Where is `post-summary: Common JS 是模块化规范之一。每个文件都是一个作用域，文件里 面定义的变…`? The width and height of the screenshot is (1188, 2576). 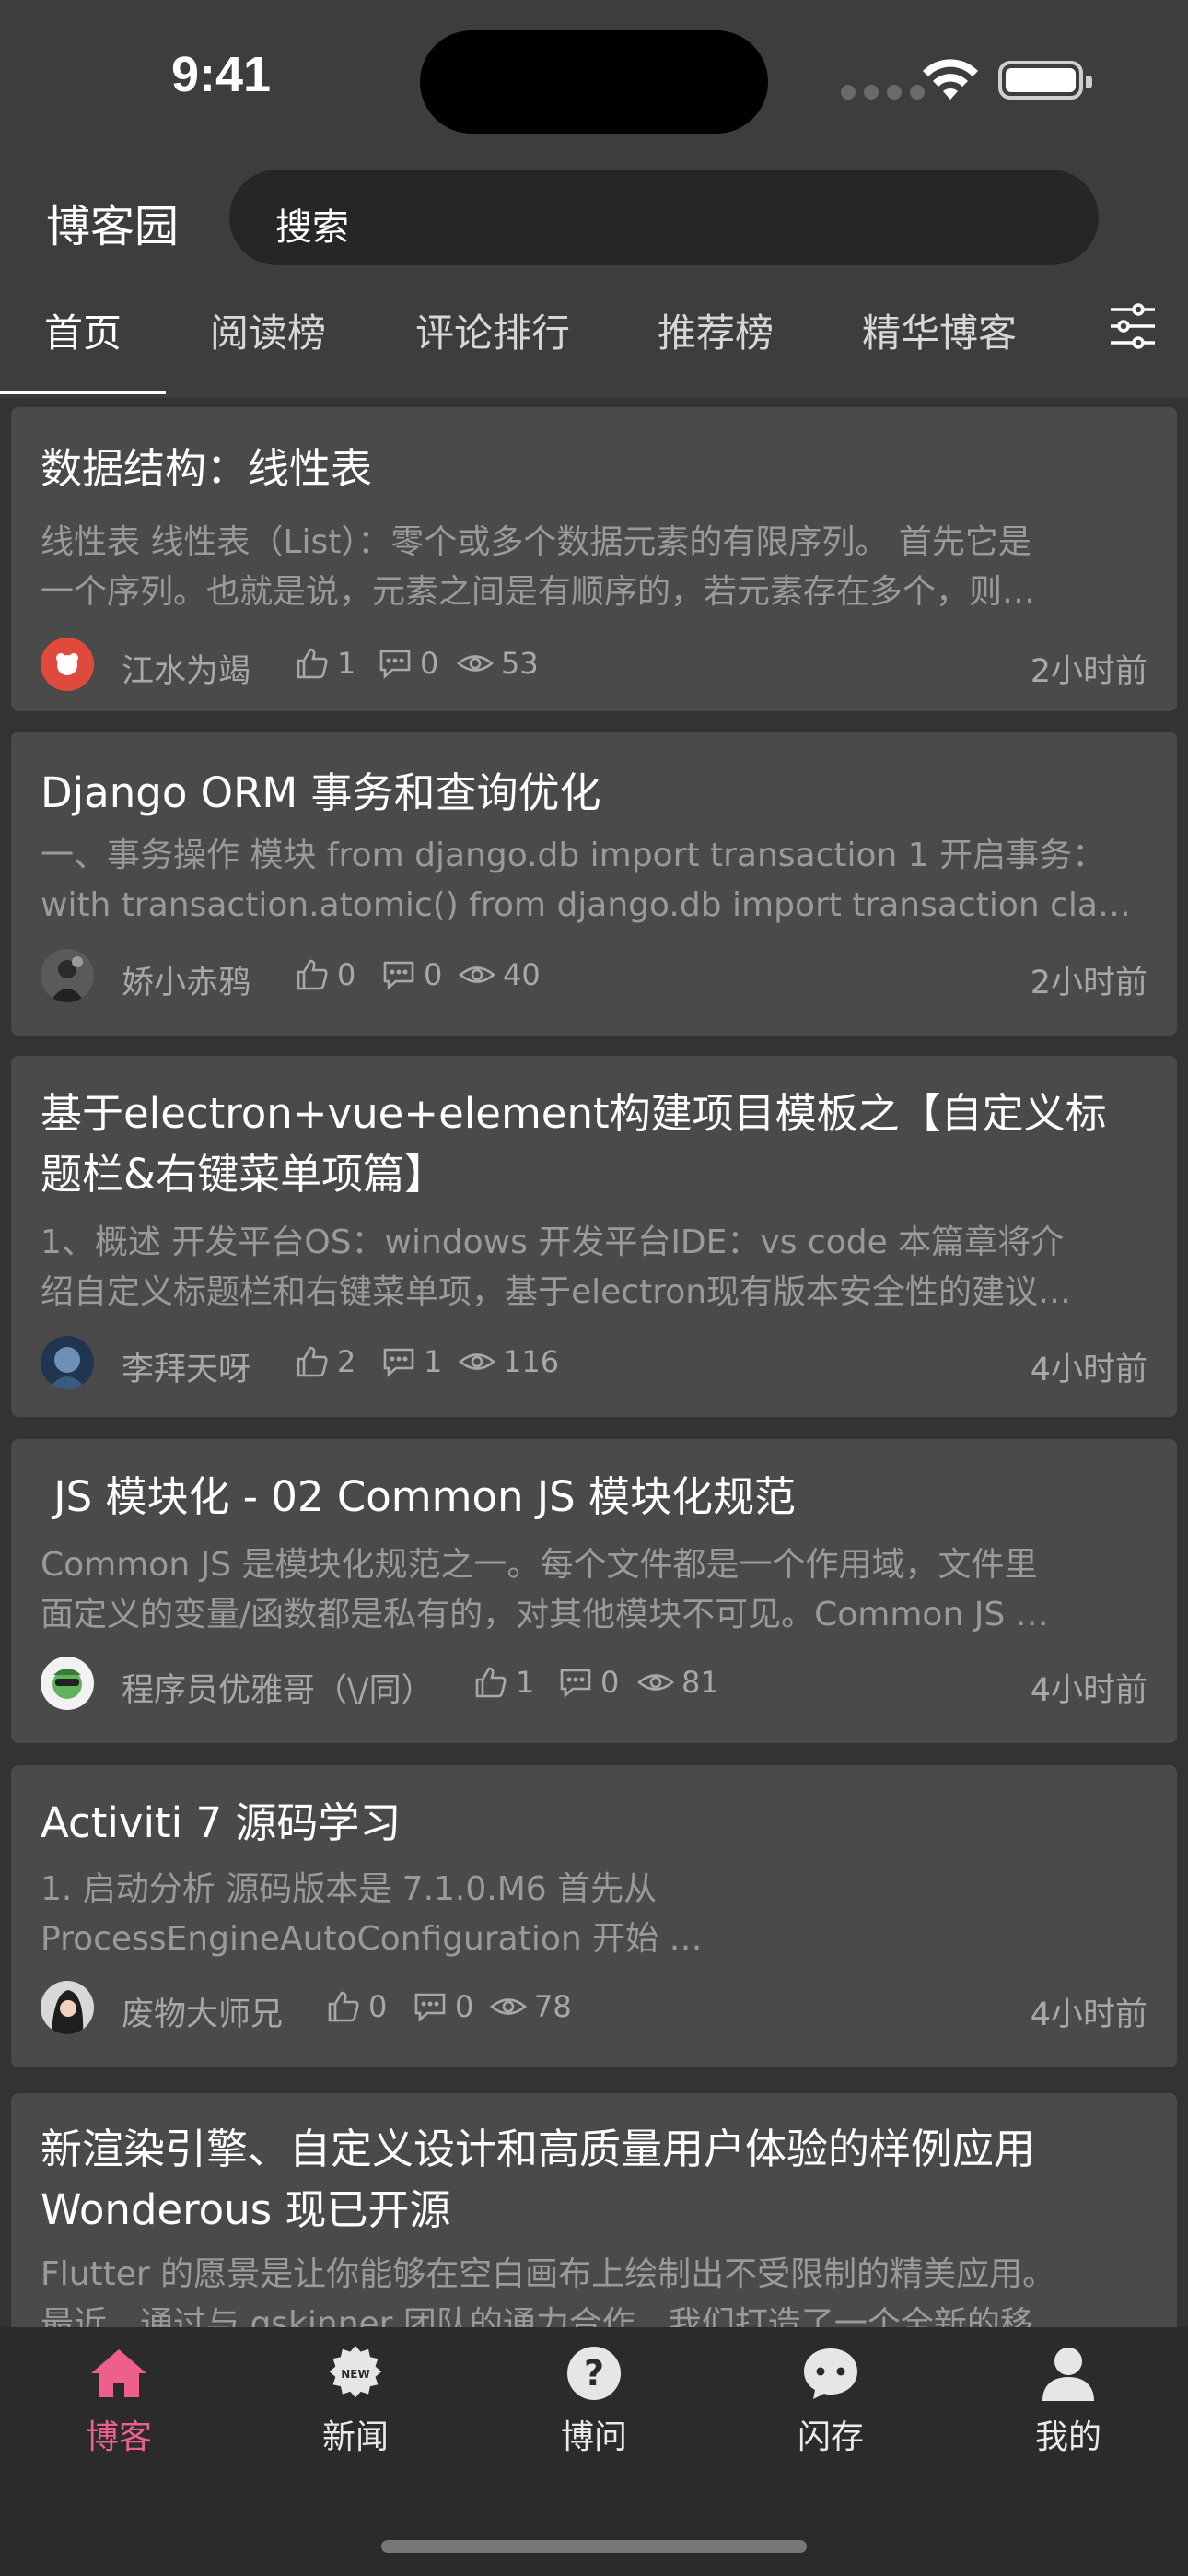 post-summary: Common JS 是模块化规范之一。每个文件都是一个作用域，文件里 面定义的变… is located at coordinates (545, 1589).